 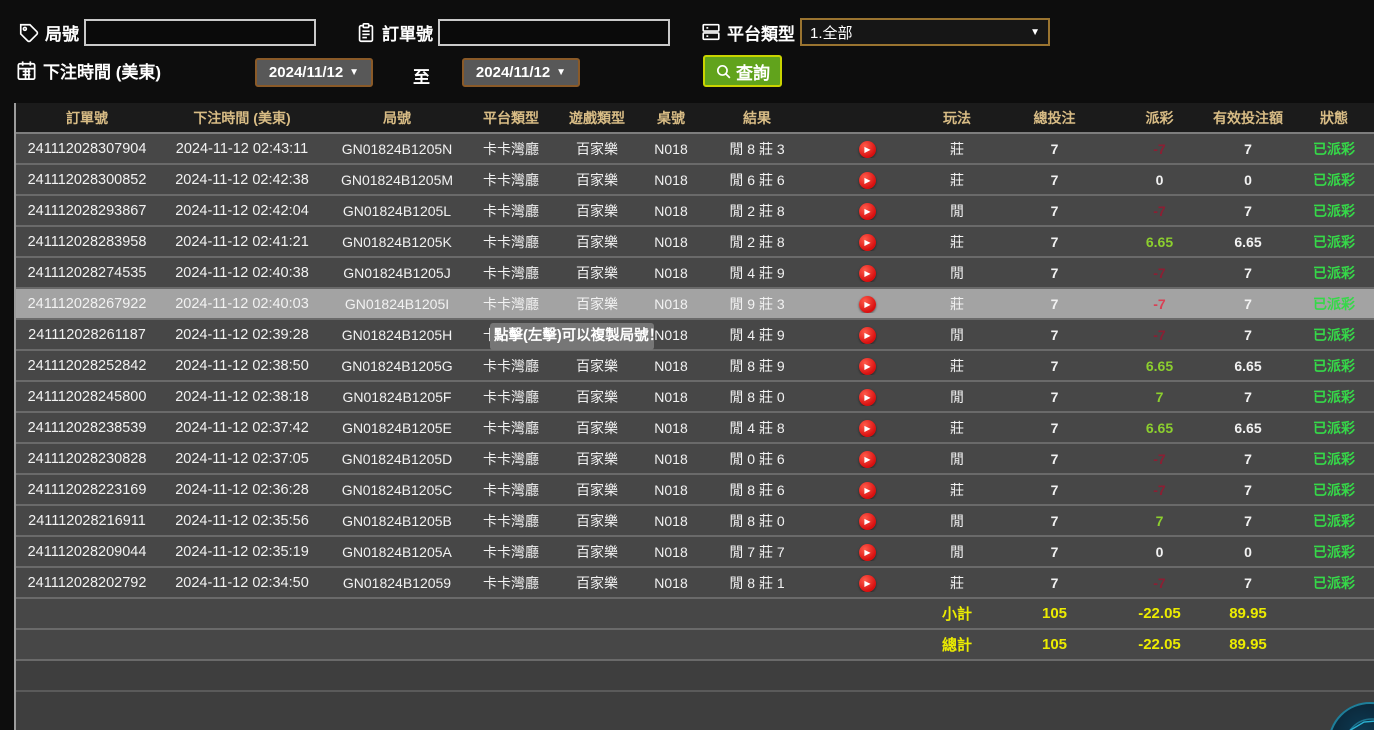 I want to click on round-number-cell: GN01824B1205N, so click(x=397, y=149).